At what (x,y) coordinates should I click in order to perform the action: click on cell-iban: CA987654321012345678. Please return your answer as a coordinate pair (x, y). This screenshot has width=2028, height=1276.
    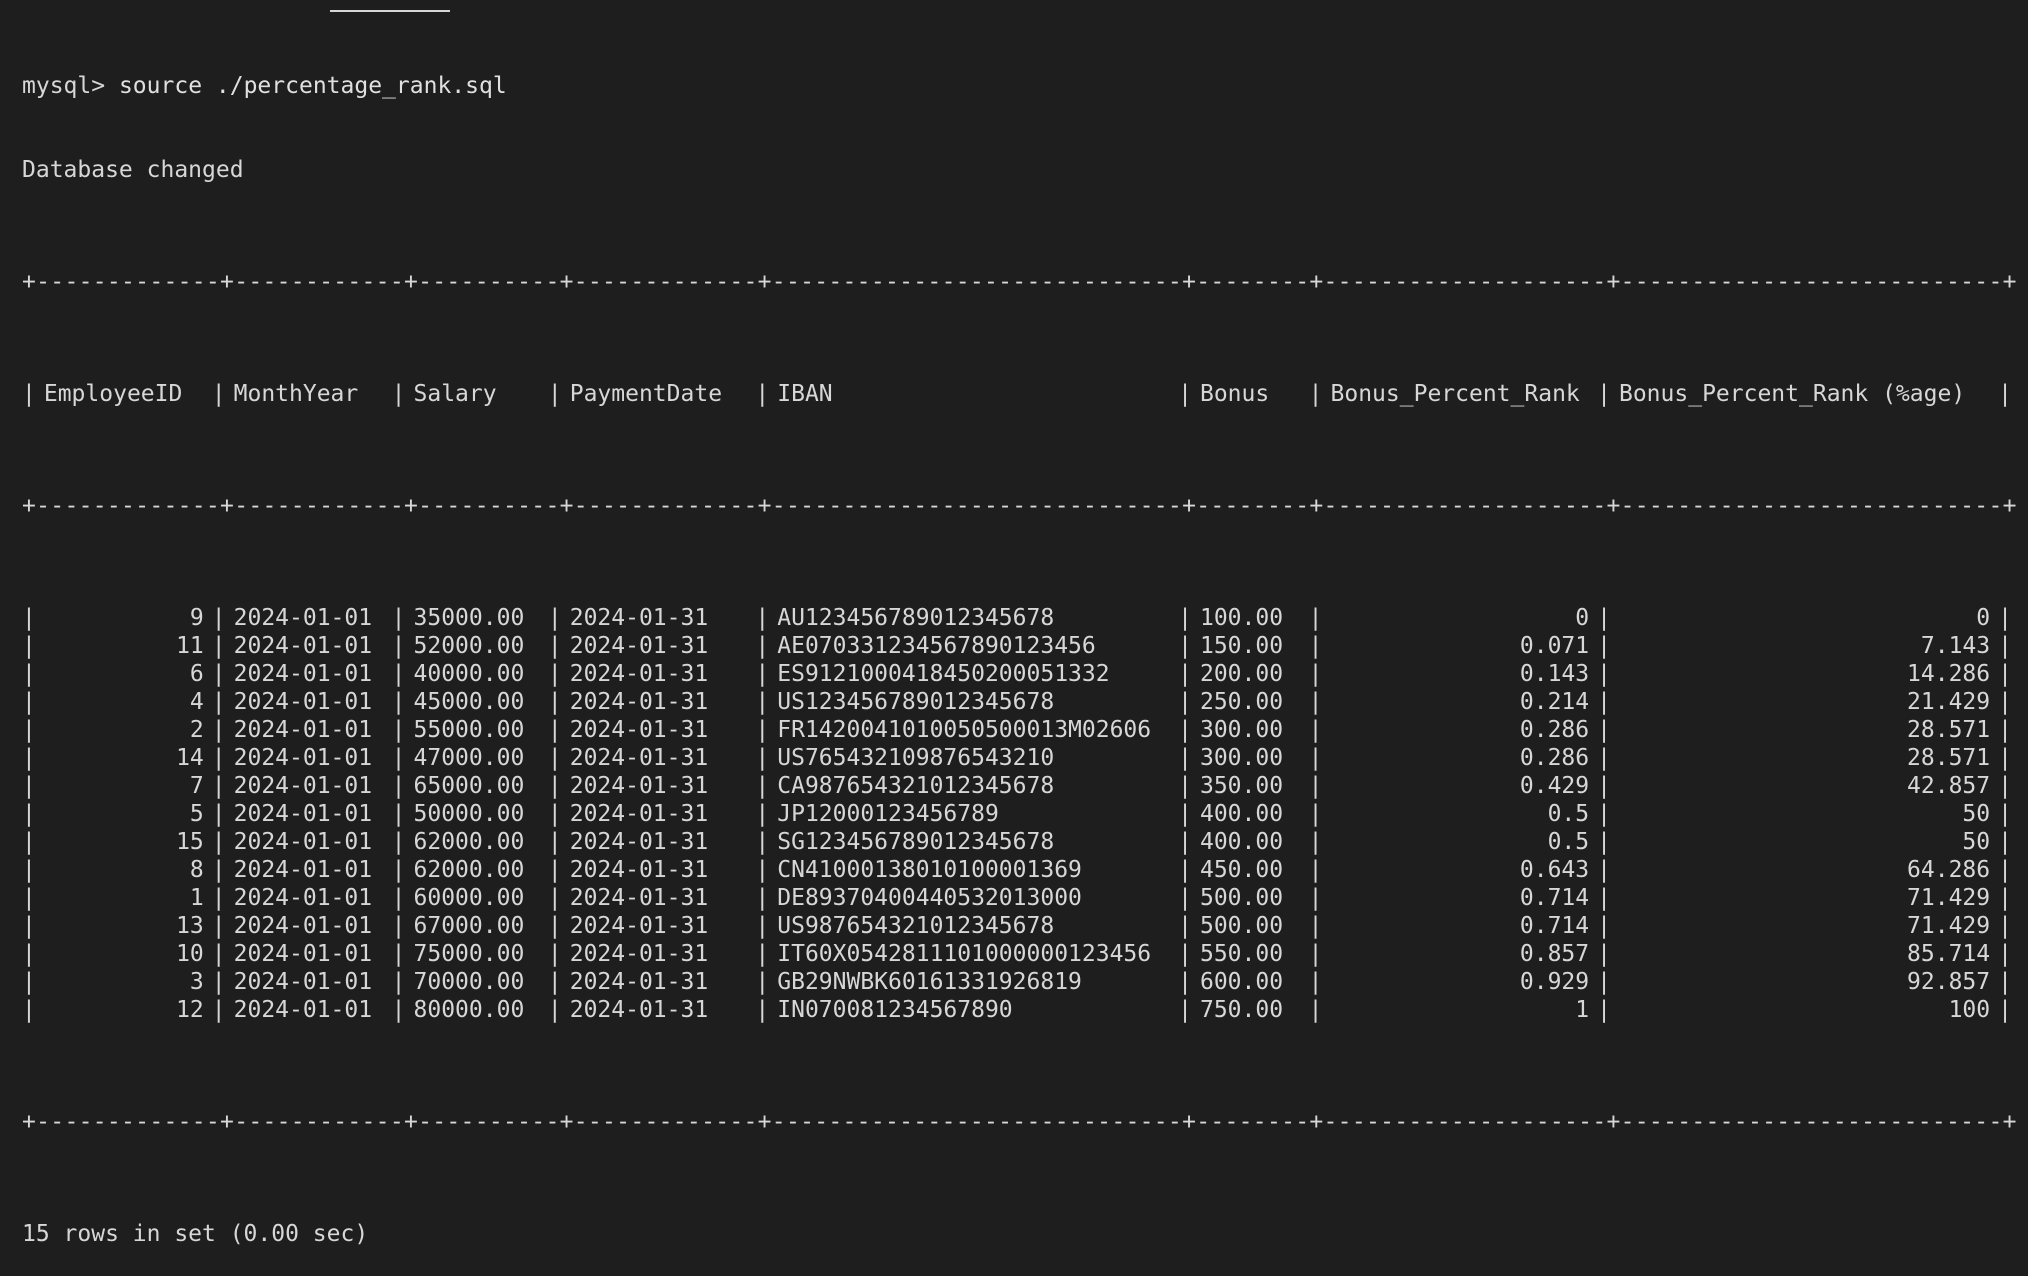
    Looking at the image, I should click on (916, 786).